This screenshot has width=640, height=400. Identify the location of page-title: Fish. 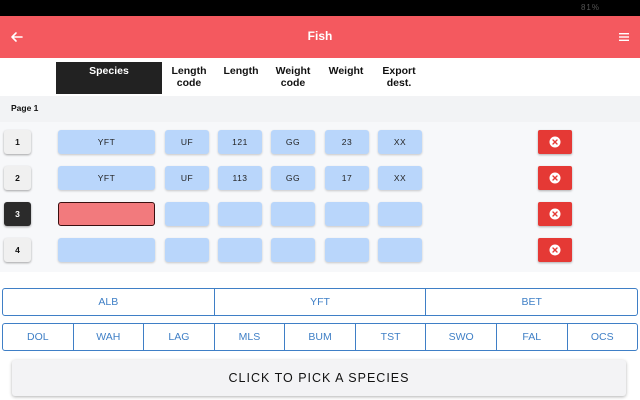
(320, 36).